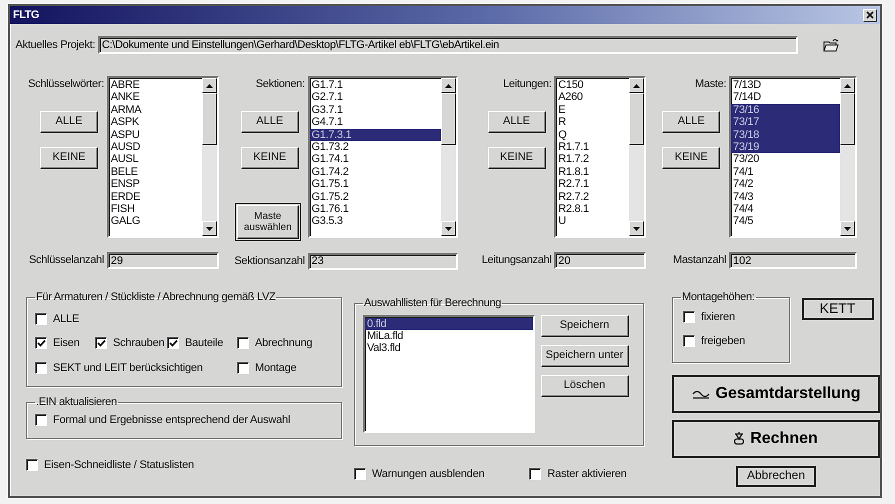 The width and height of the screenshot is (895, 504). I want to click on list-item: AUSD, so click(155, 147).